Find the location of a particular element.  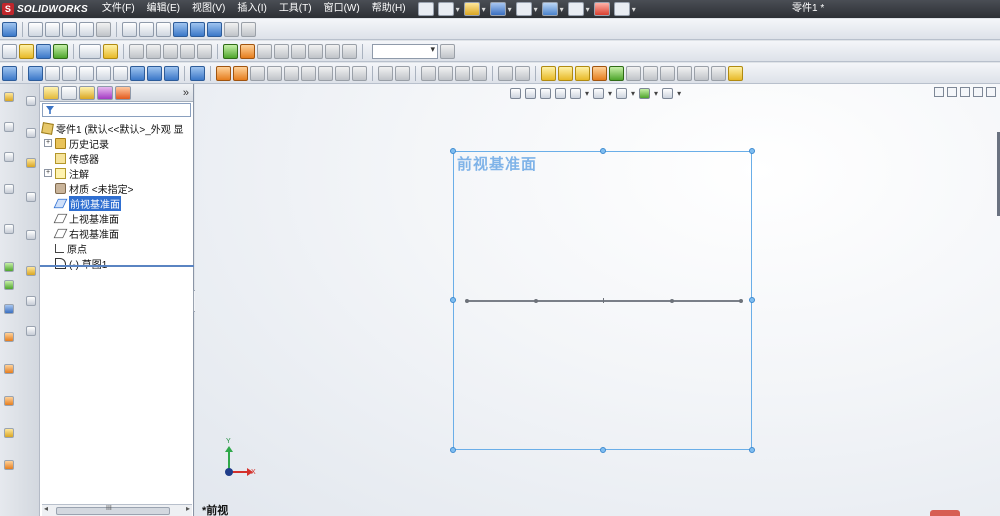

menu-edit: 编辑(E) is located at coordinates (163, 9).